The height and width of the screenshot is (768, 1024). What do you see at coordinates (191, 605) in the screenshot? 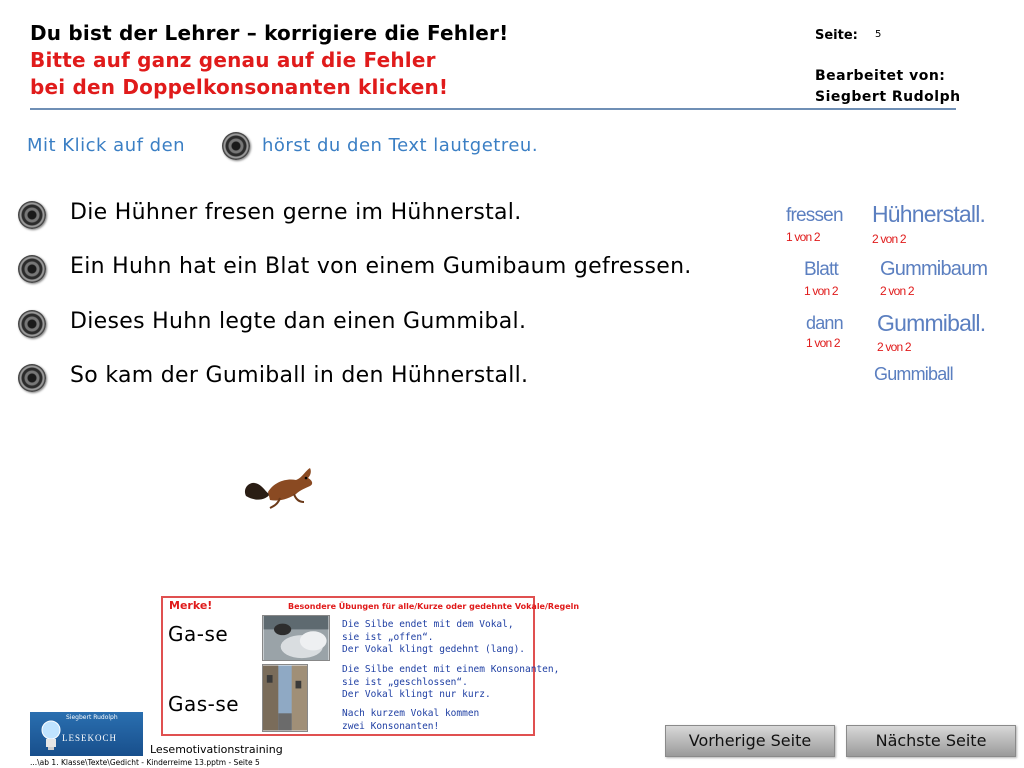
I see `merke-title: Merke!` at bounding box center [191, 605].